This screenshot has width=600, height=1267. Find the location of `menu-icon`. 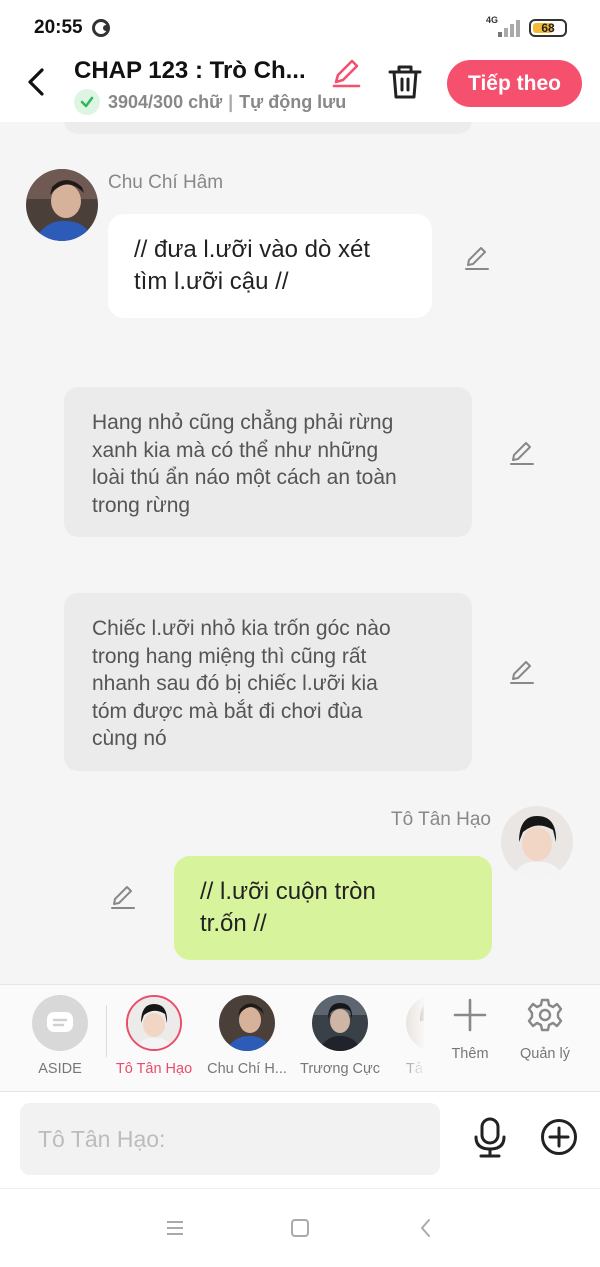

menu-icon is located at coordinates (175, 1228).